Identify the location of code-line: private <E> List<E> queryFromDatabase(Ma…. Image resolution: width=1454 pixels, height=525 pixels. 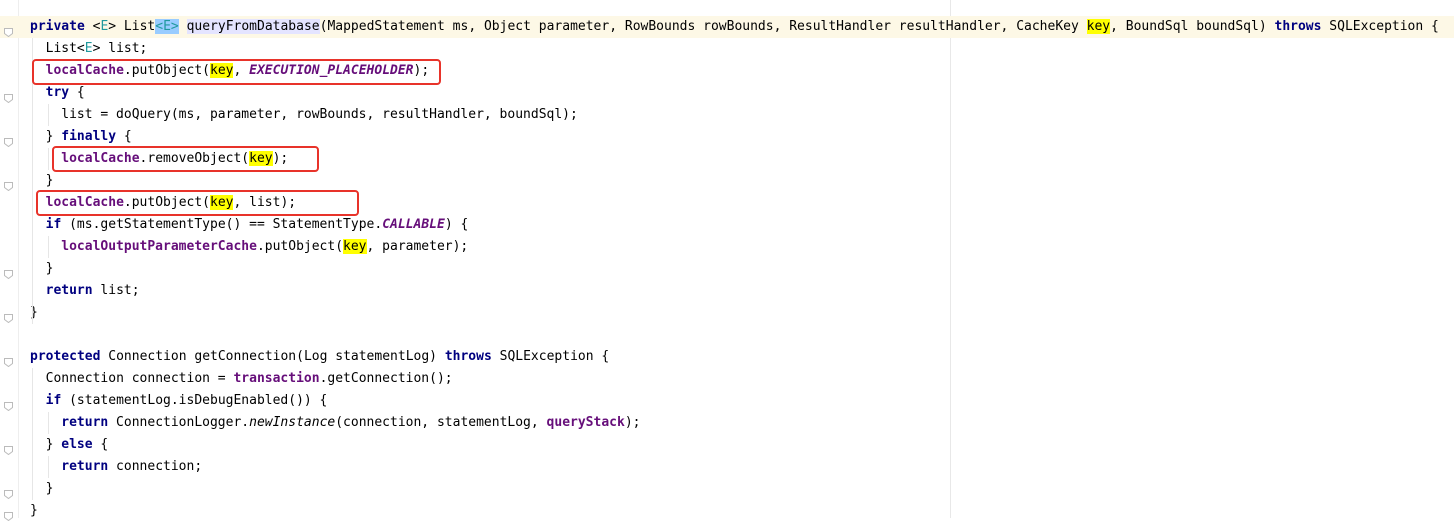
(727, 27).